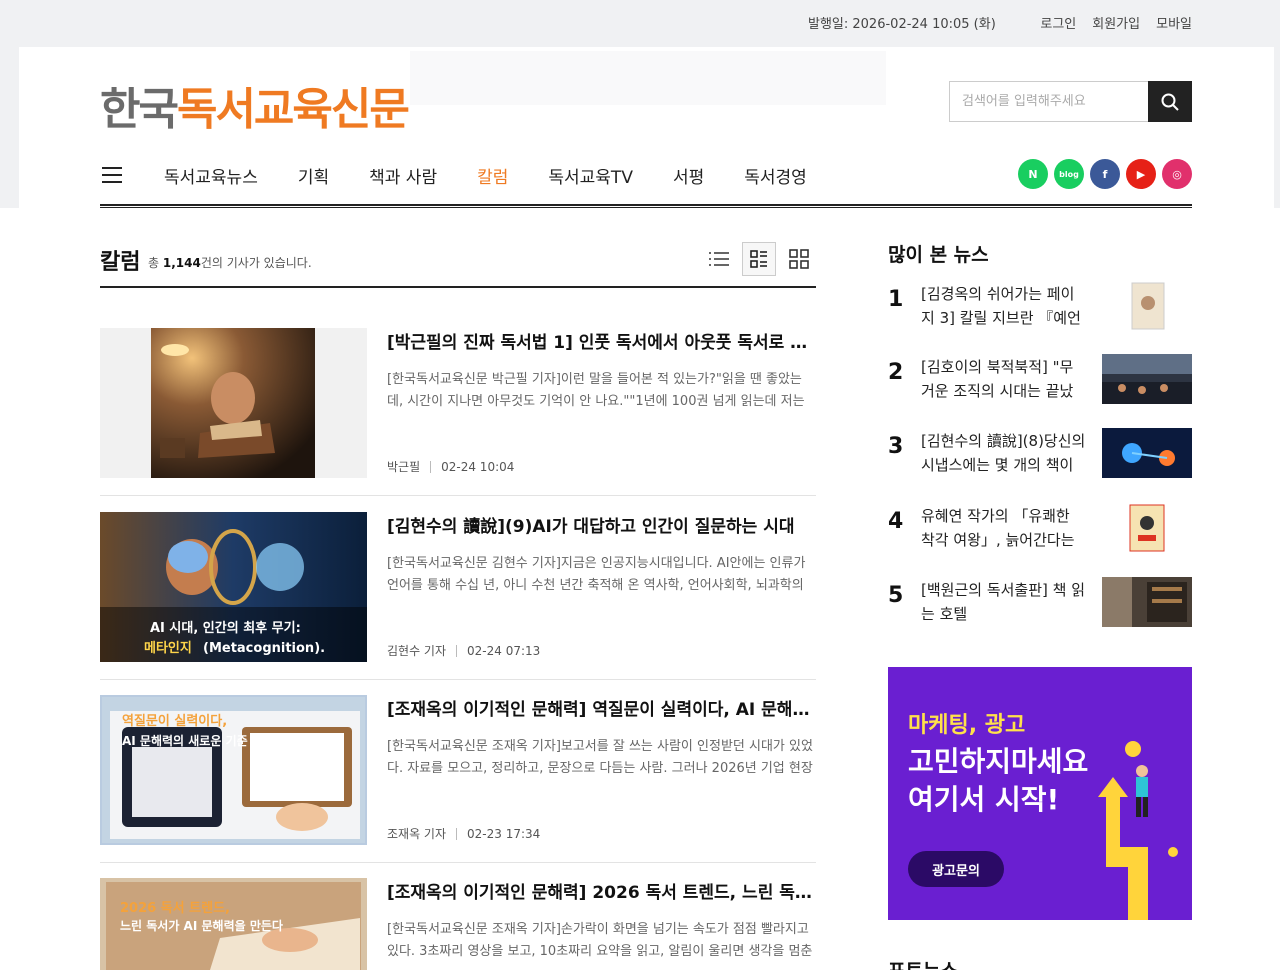 The image size is (1280, 970). I want to click on article-thumbnail: 역질문이 실력이다, AI 문해력의 새로운 기준, so click(233, 770).